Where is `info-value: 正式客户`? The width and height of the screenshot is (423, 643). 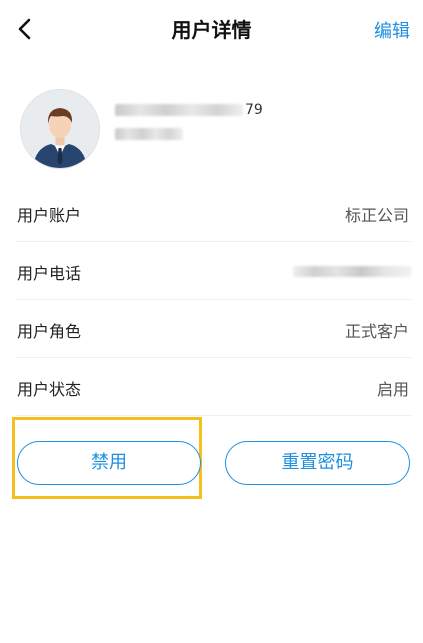 info-value: 正式客户 is located at coordinates (376, 331).